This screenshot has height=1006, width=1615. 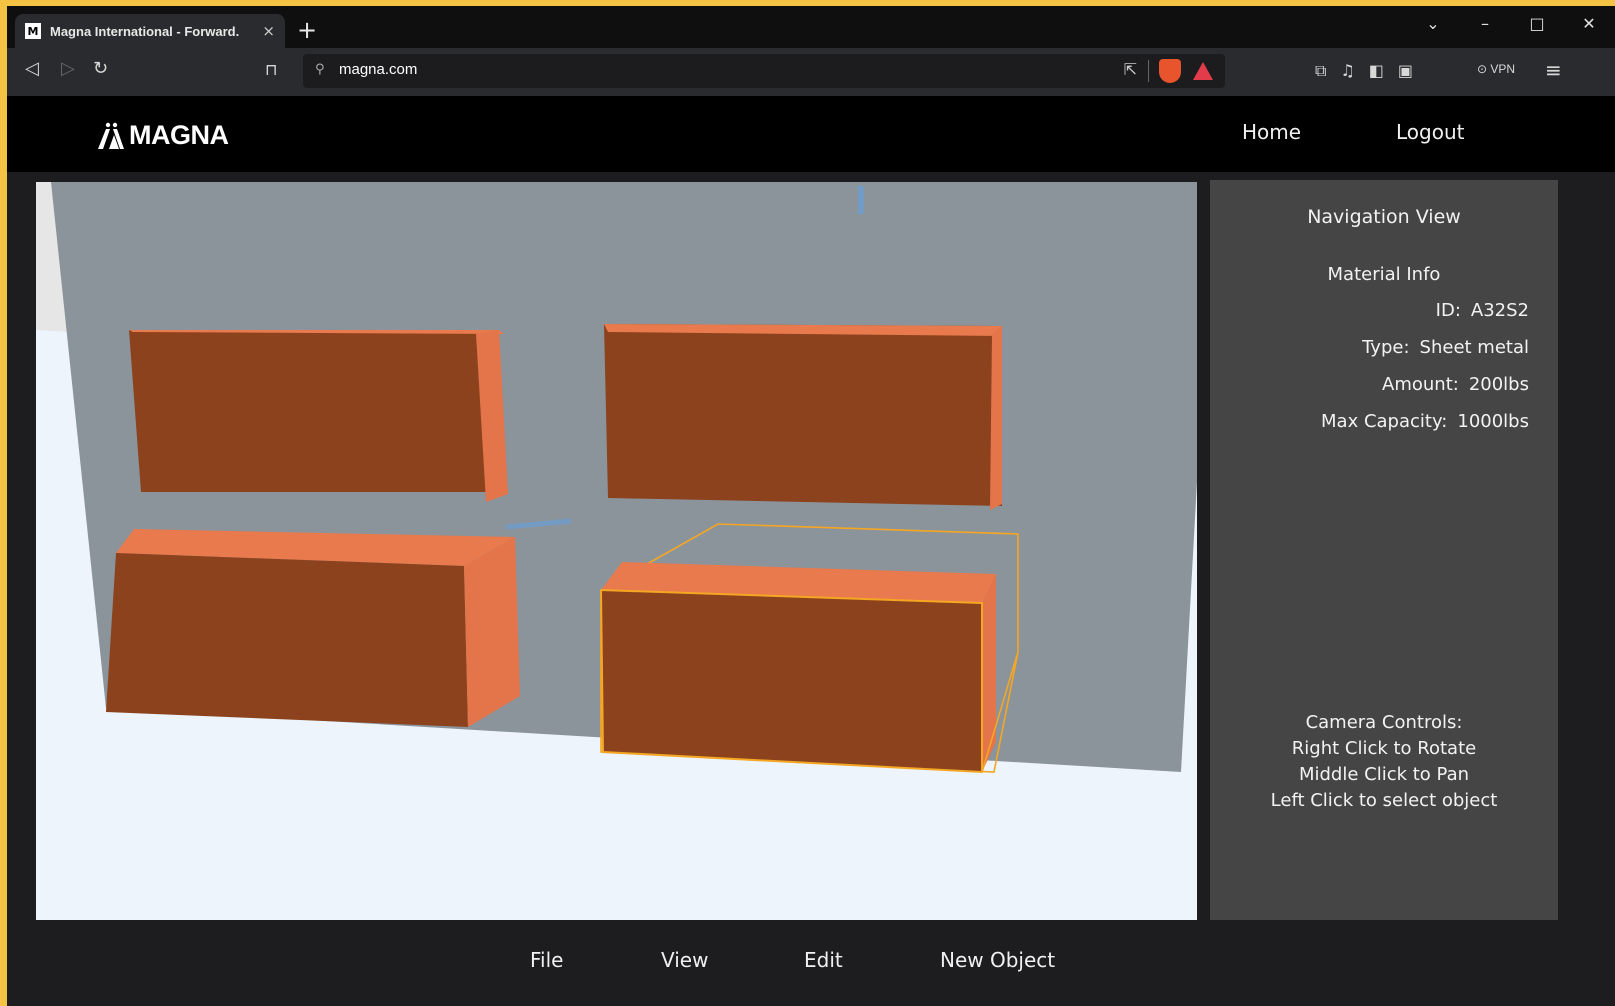 What do you see at coordinates (996, 418) in the screenshot?
I see `box-top-right-side` at bounding box center [996, 418].